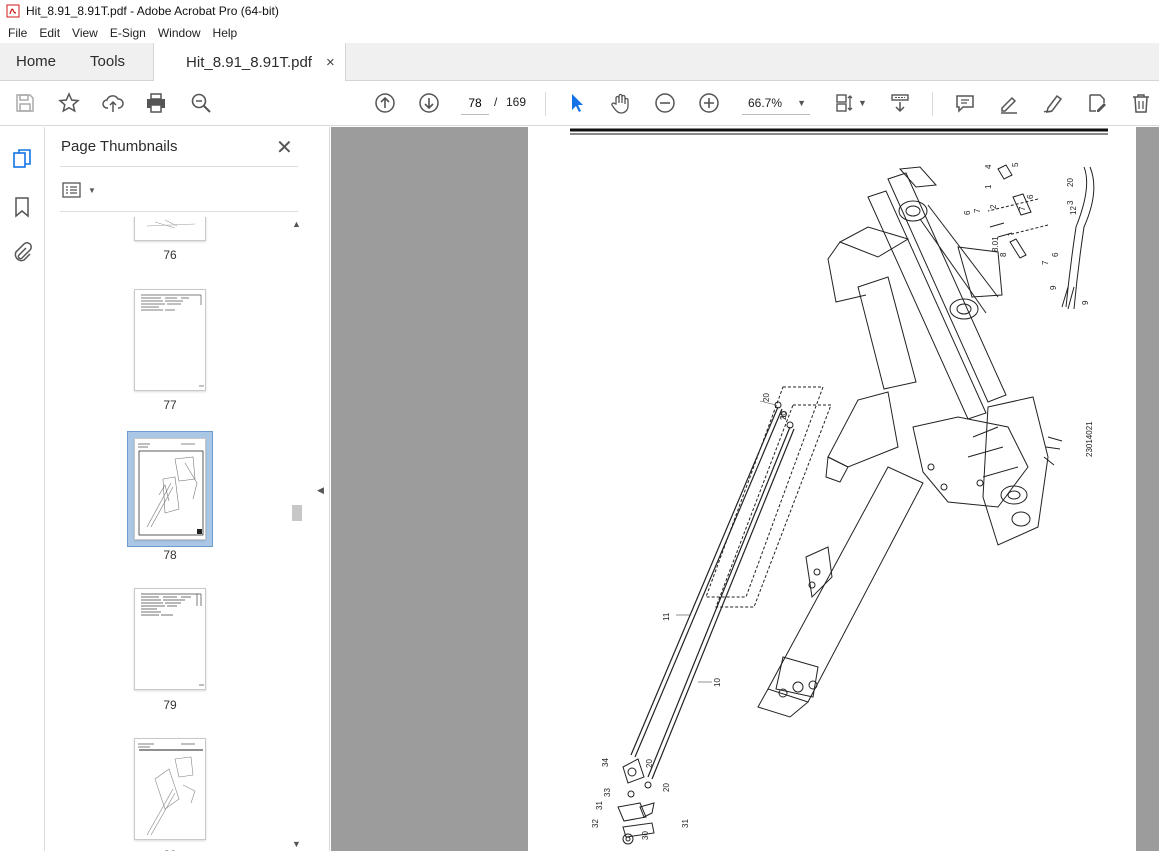  What do you see at coordinates (113, 61) in the screenshot?
I see `tab-tools: Tools` at bounding box center [113, 61].